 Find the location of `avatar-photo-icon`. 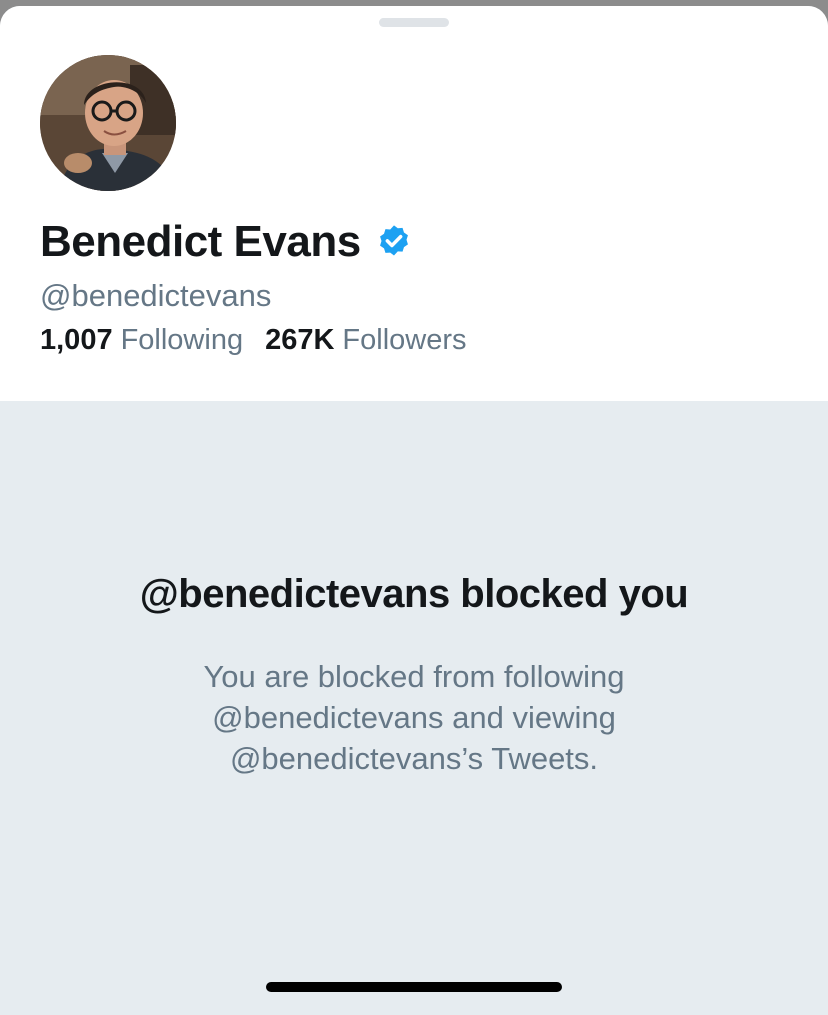

avatar-photo-icon is located at coordinates (108, 123).